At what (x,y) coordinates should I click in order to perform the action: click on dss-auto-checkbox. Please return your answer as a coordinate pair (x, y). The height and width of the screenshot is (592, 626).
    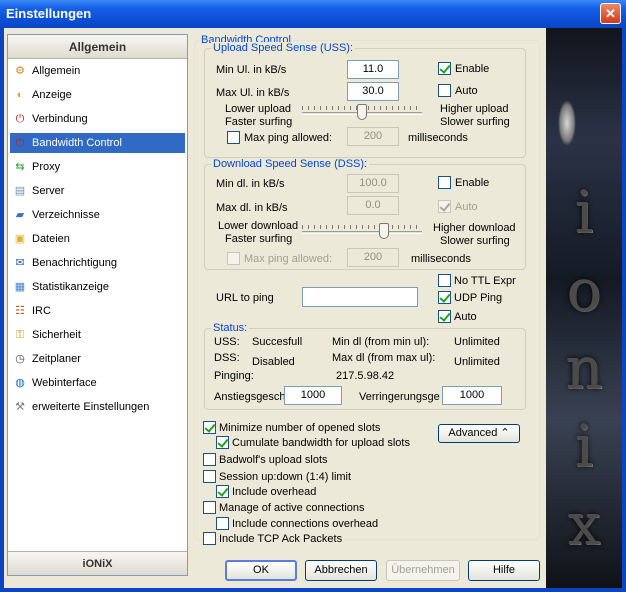
    Looking at the image, I should click on (444, 206).